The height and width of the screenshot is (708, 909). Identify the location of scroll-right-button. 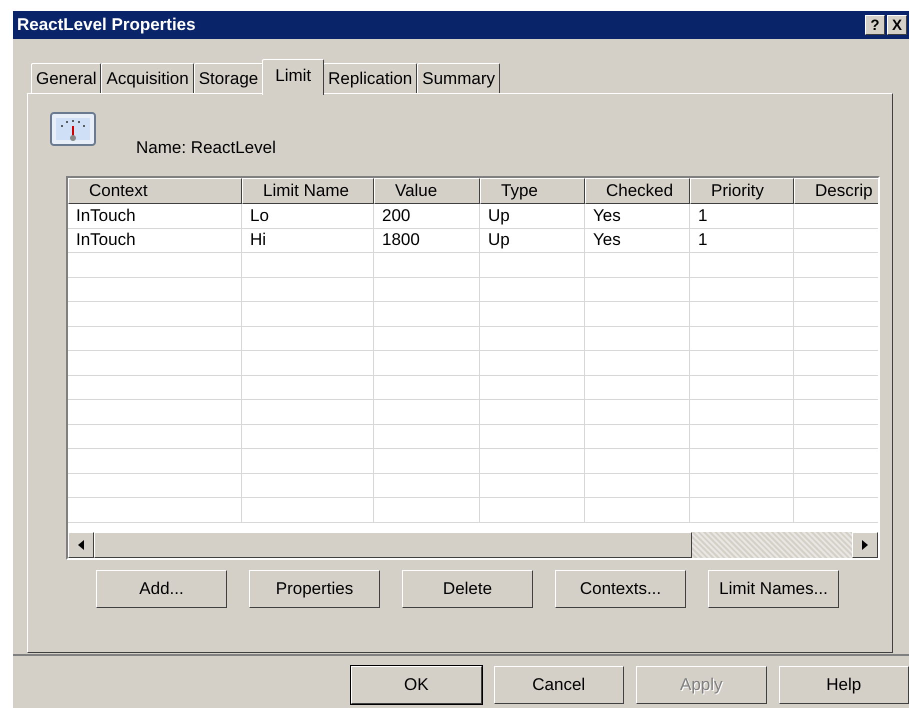
(865, 545).